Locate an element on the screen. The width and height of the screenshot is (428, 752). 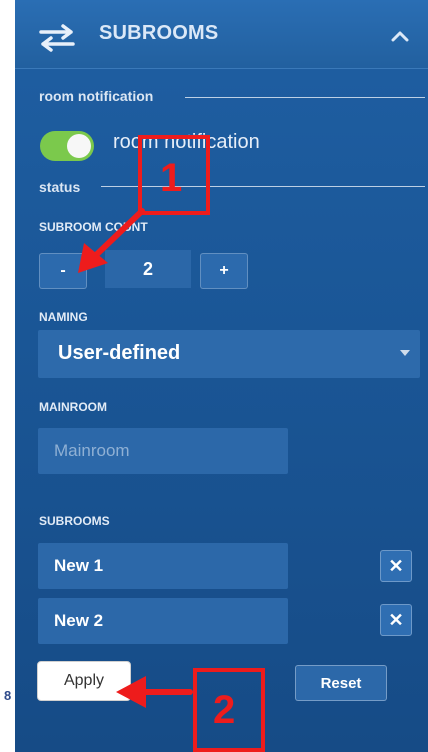
naming-select: User-defined is located at coordinates (229, 354).